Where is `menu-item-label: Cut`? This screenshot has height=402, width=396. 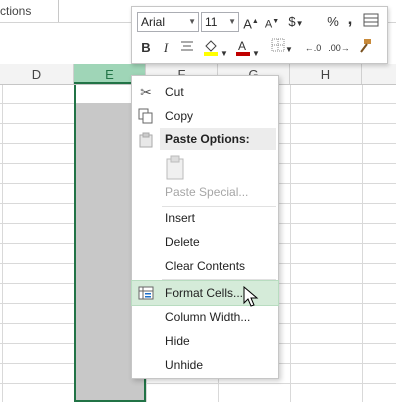
menu-item-label: Cut is located at coordinates (174, 92).